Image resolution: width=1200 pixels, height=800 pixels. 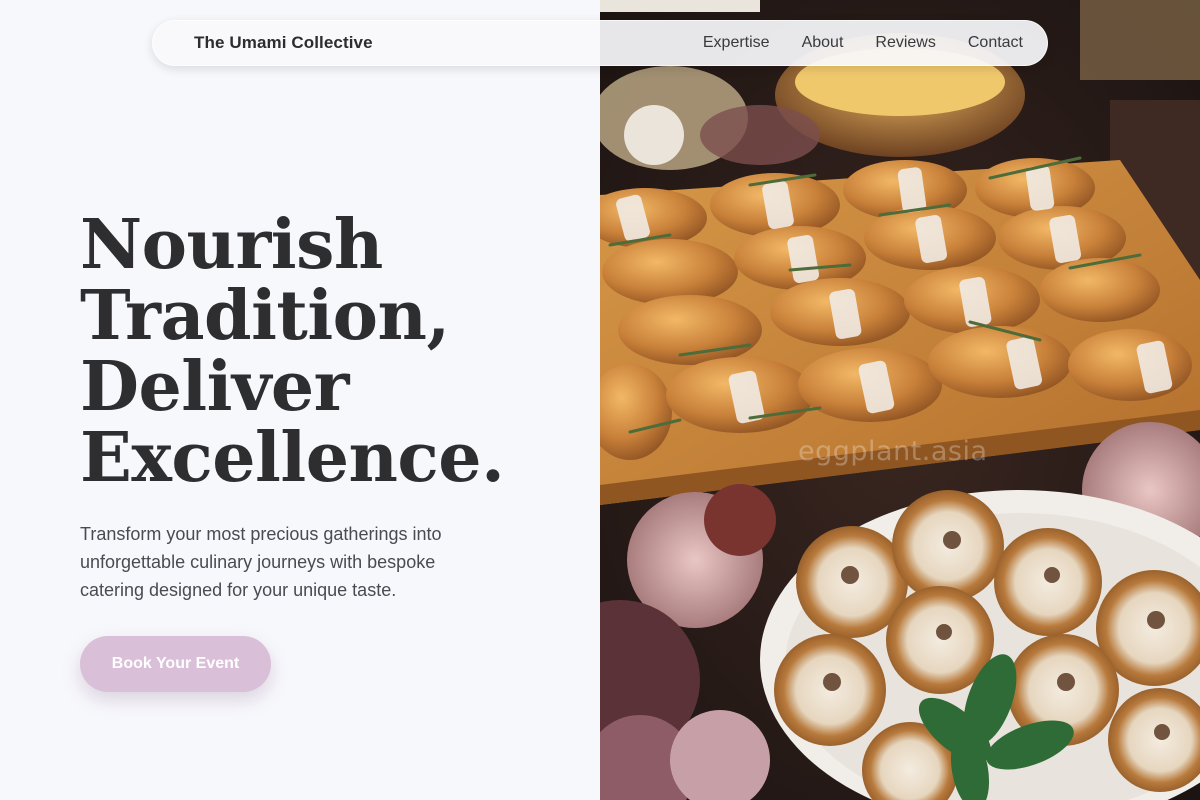 What do you see at coordinates (736, 43) in the screenshot?
I see `nav-link-expertise: Expertise` at bounding box center [736, 43].